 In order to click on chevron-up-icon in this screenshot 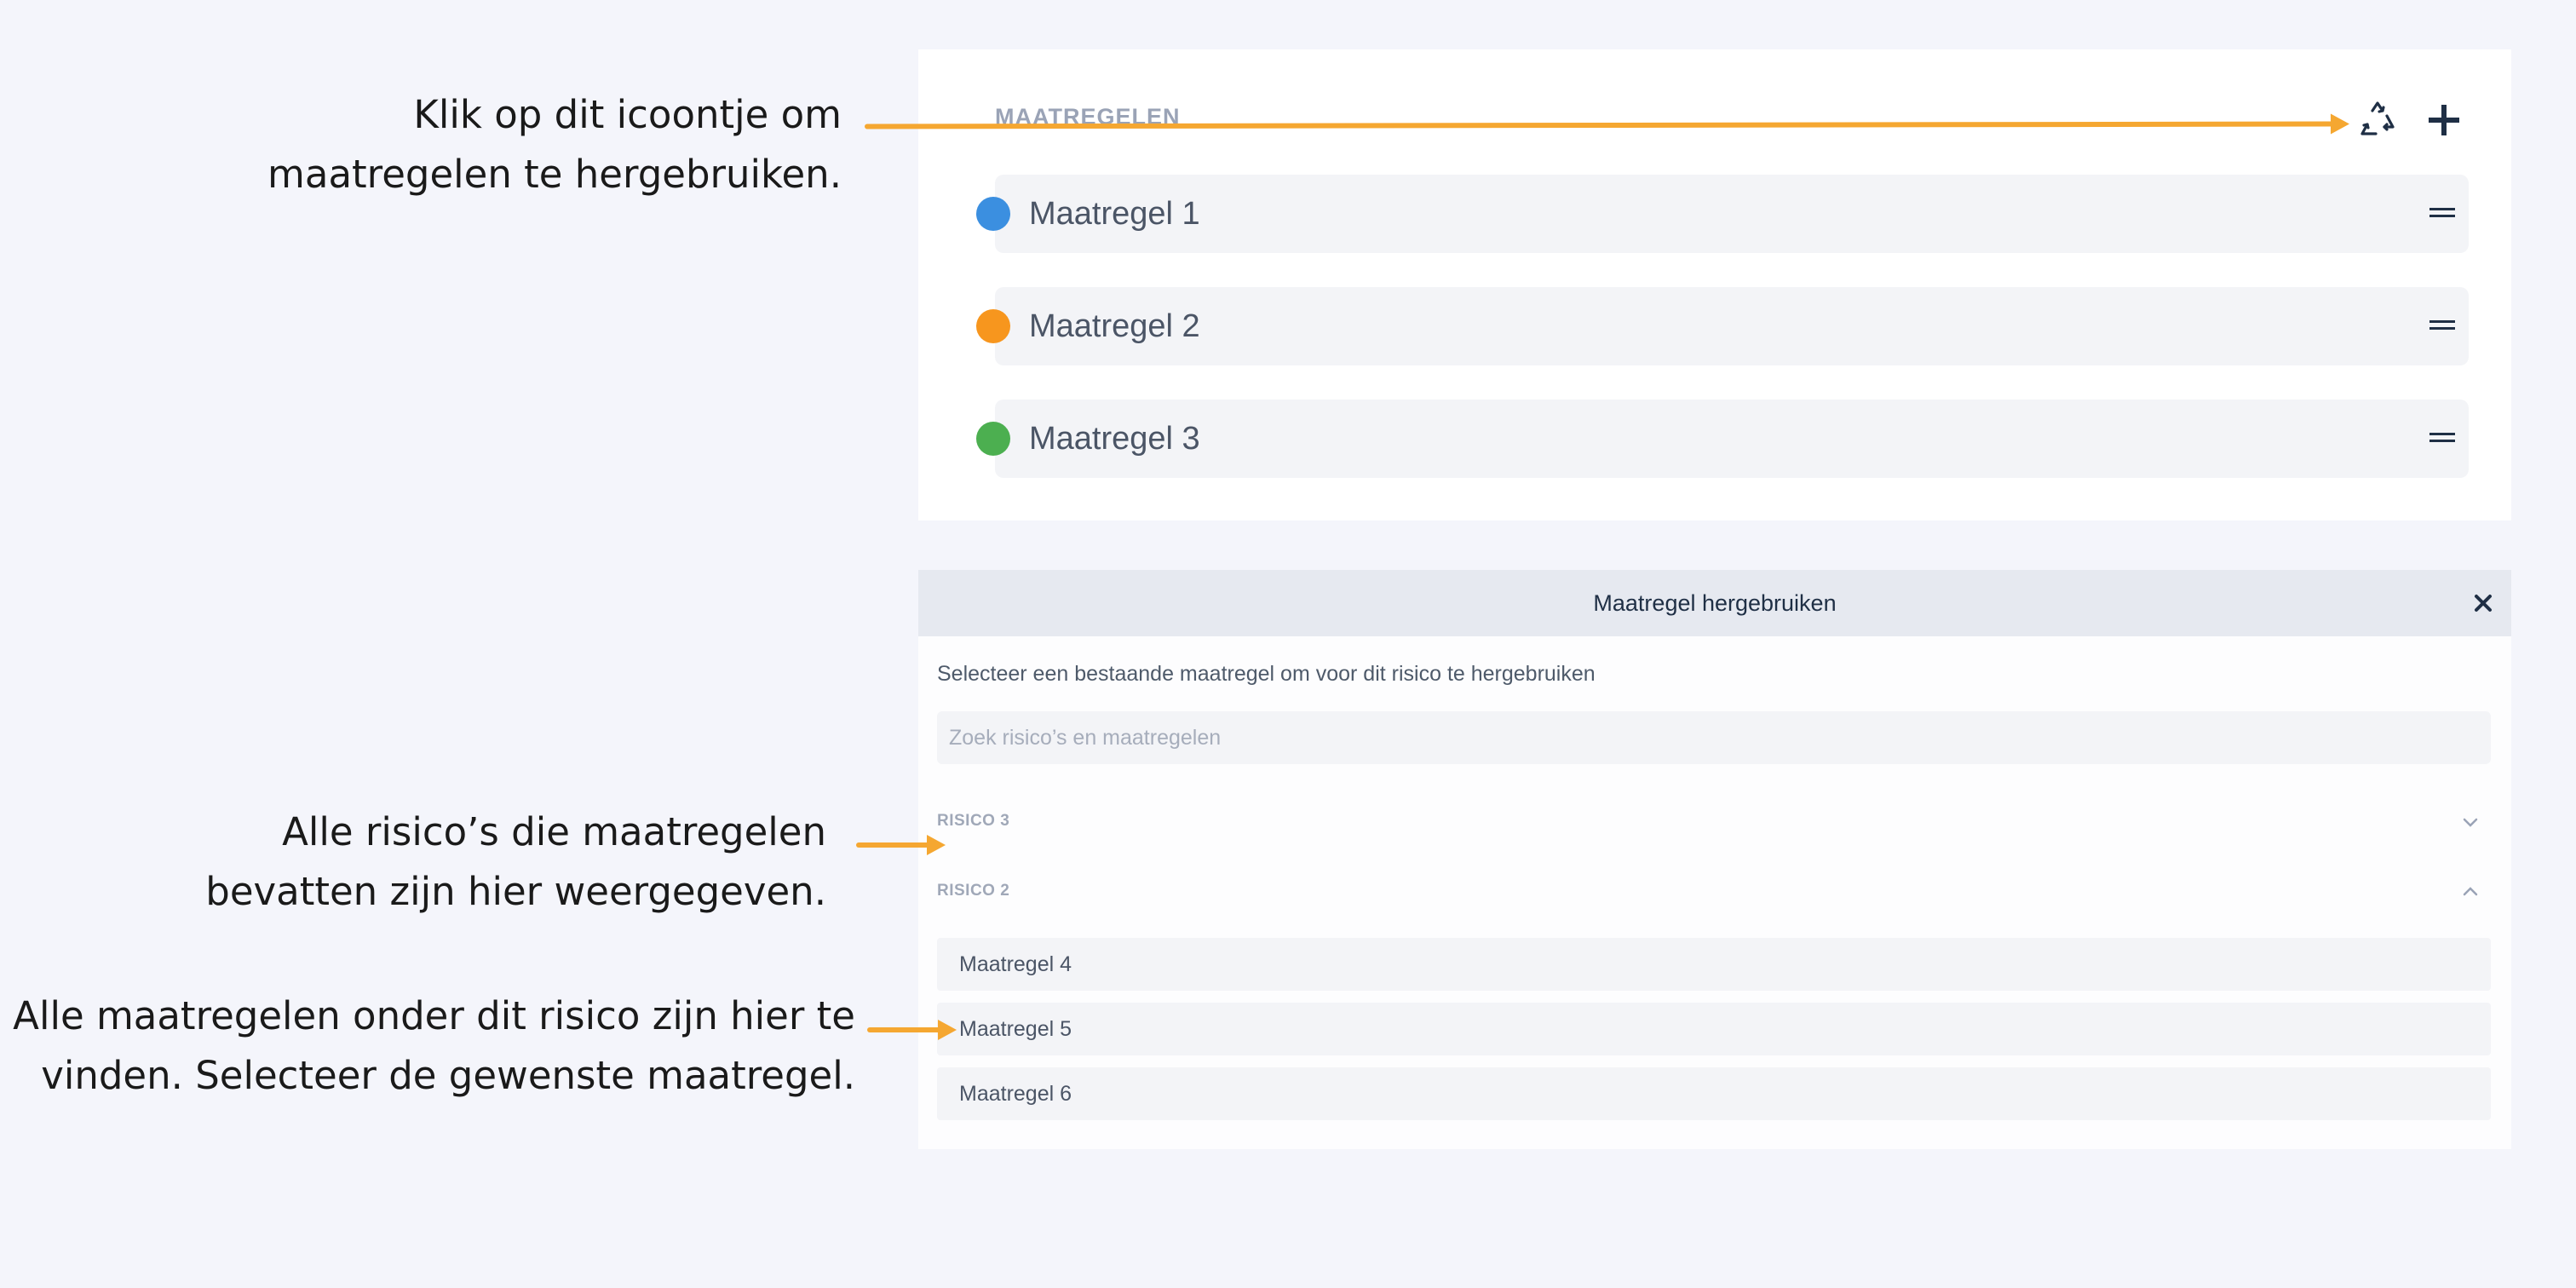, I will do `click(2471, 892)`.